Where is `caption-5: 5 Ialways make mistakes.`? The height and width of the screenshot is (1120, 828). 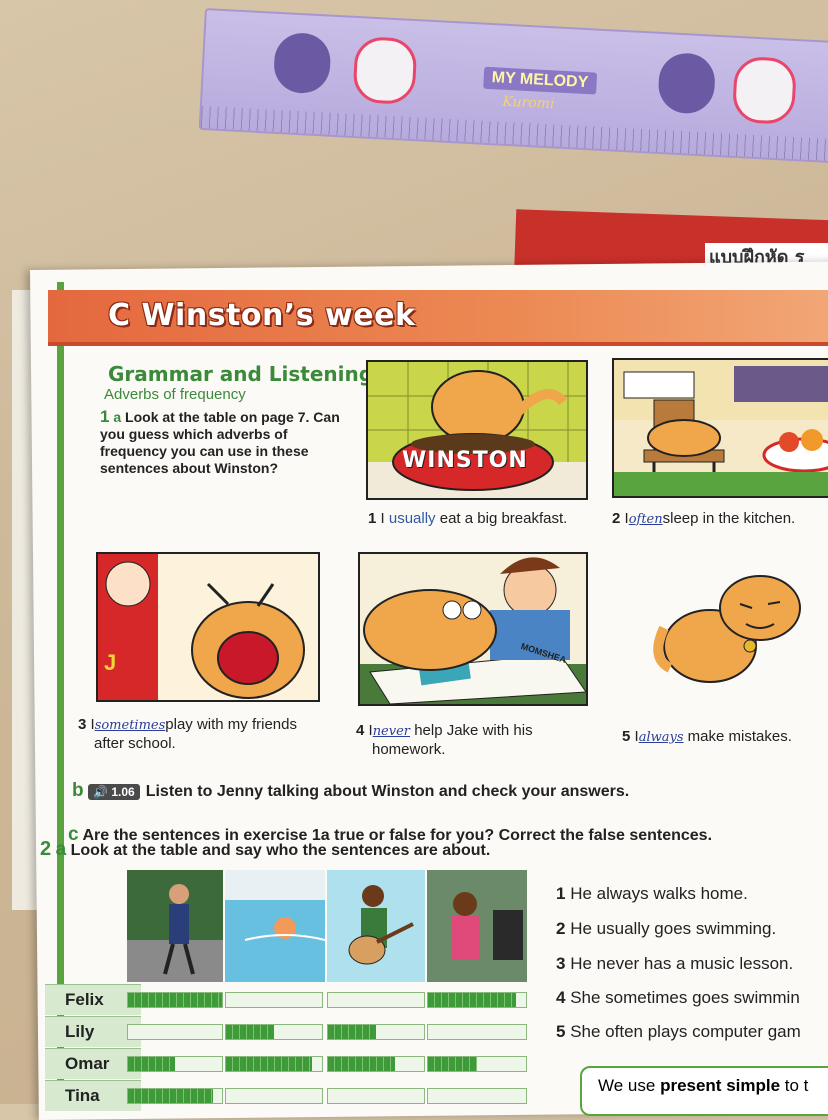 caption-5: 5 Ialways make mistakes. is located at coordinates (707, 736).